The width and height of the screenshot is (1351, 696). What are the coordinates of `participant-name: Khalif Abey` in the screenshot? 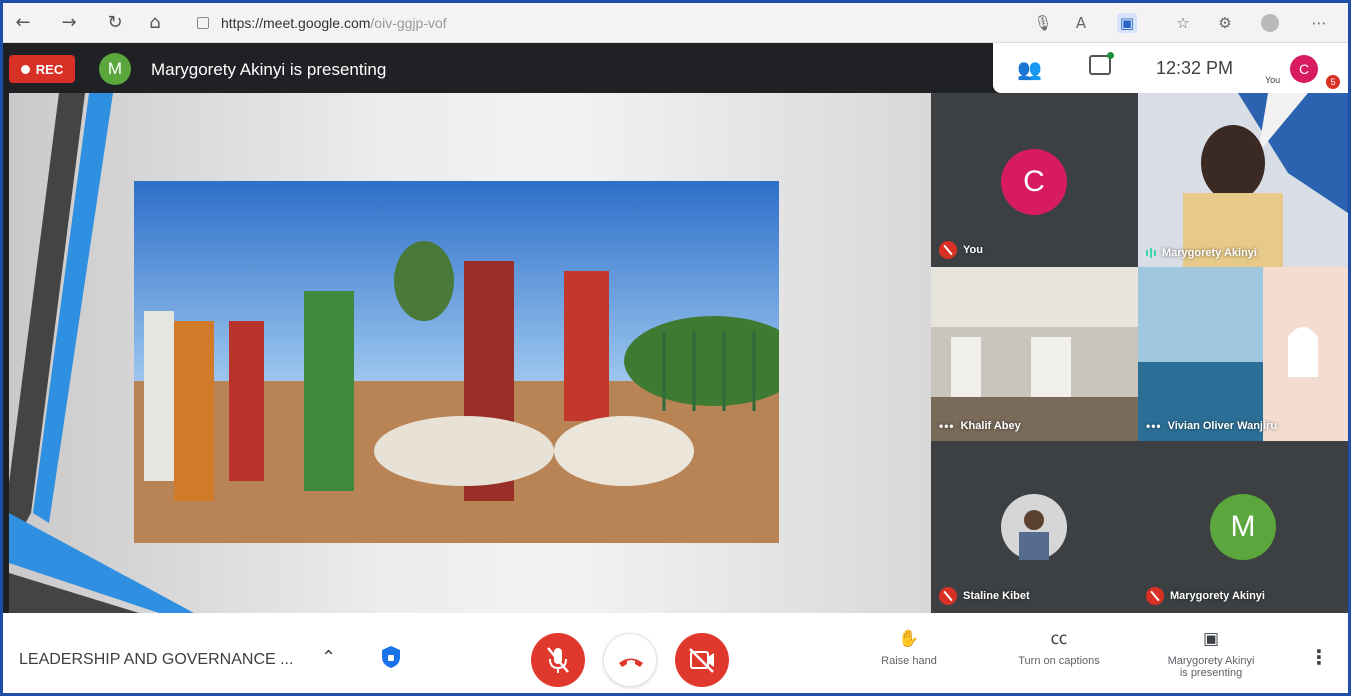 It's located at (990, 426).